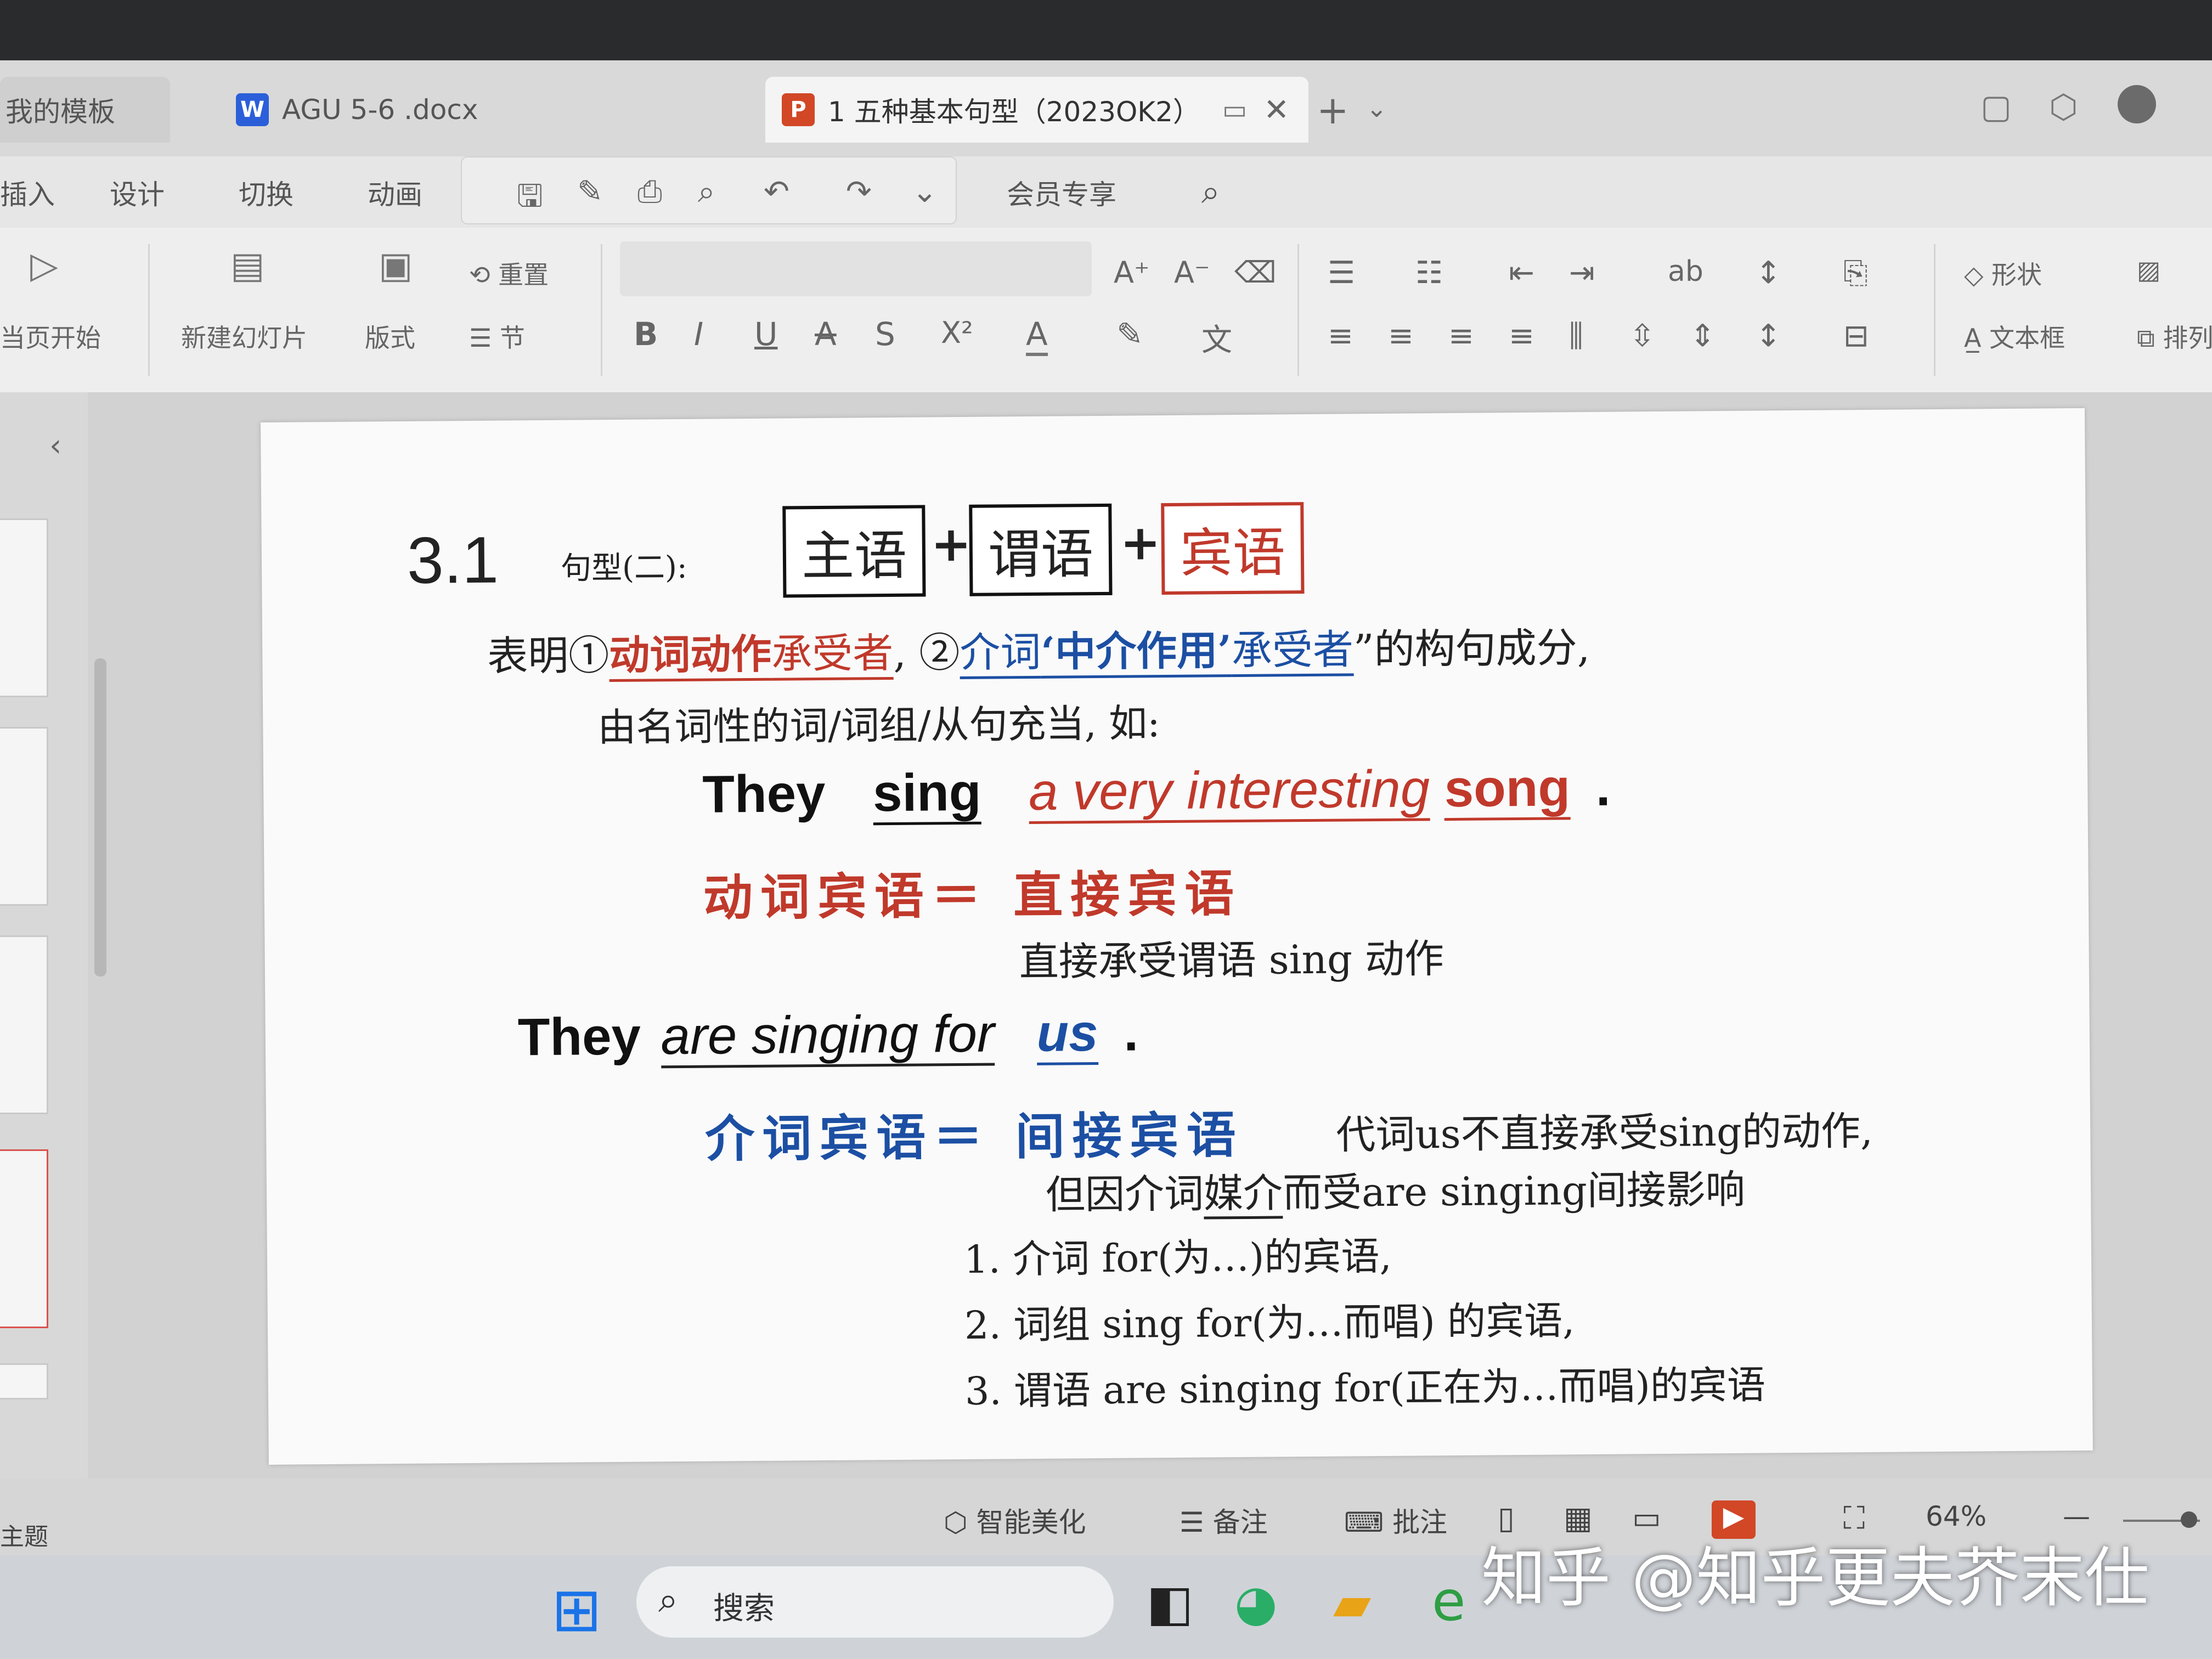 The height and width of the screenshot is (1659, 2212). Describe the element at coordinates (100, 818) in the screenshot. I see `scrollbar` at that location.